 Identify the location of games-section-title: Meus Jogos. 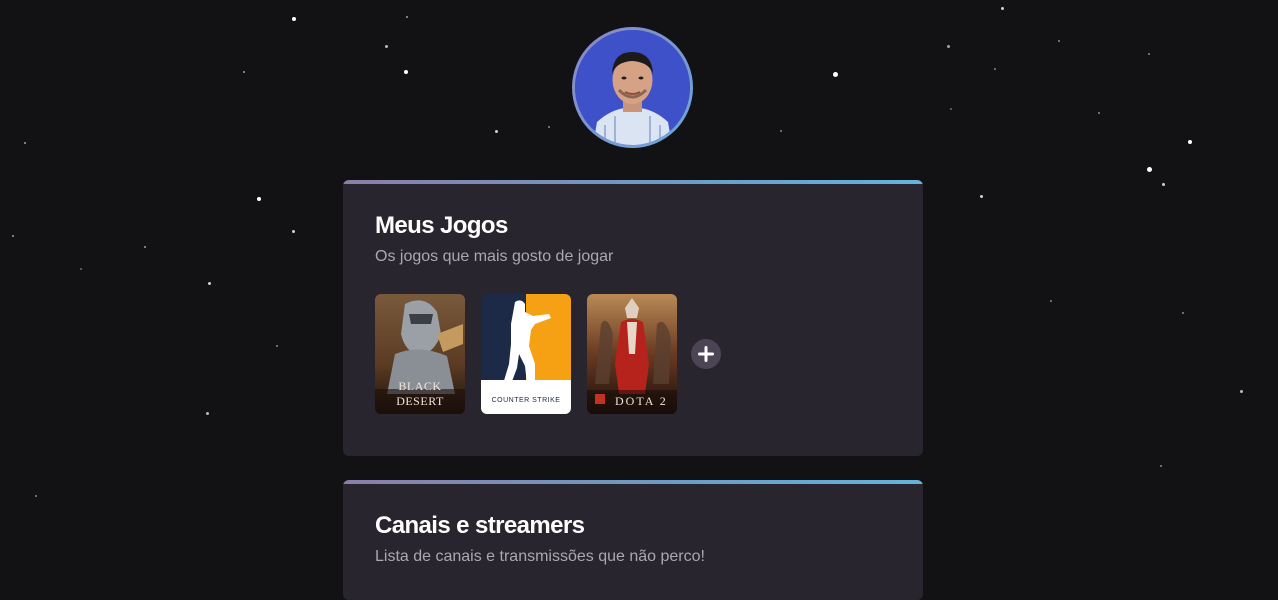
(633, 226).